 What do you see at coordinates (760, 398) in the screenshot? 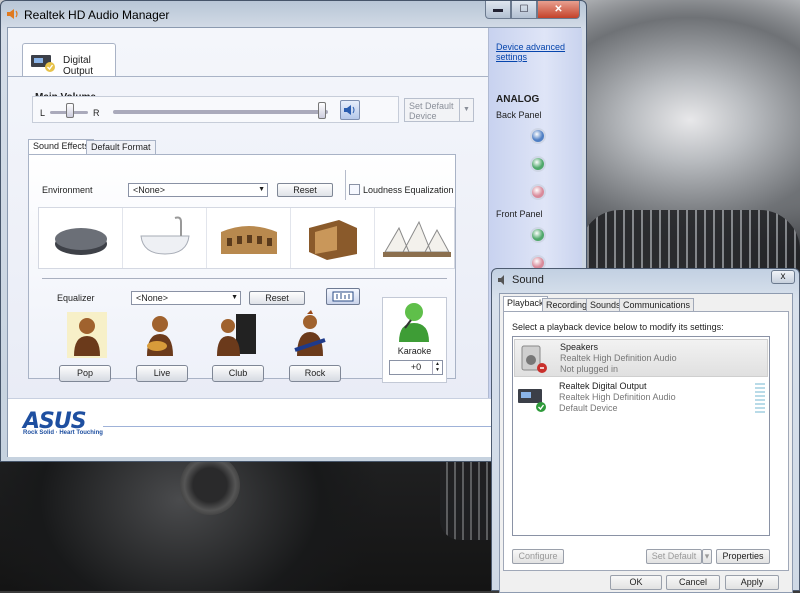
I see `level-meter` at bounding box center [760, 398].